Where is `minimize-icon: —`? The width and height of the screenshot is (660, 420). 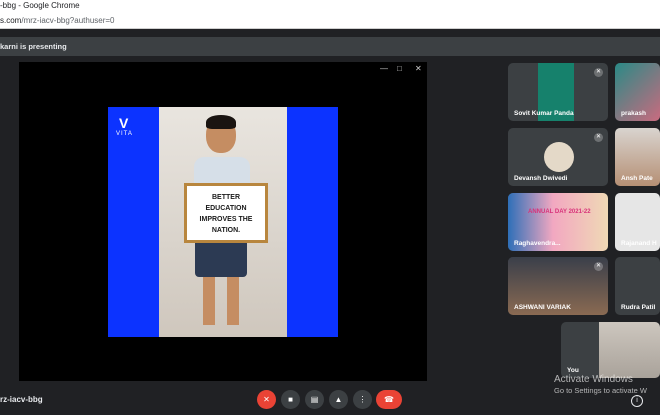
minimize-icon: — is located at coordinates (384, 69).